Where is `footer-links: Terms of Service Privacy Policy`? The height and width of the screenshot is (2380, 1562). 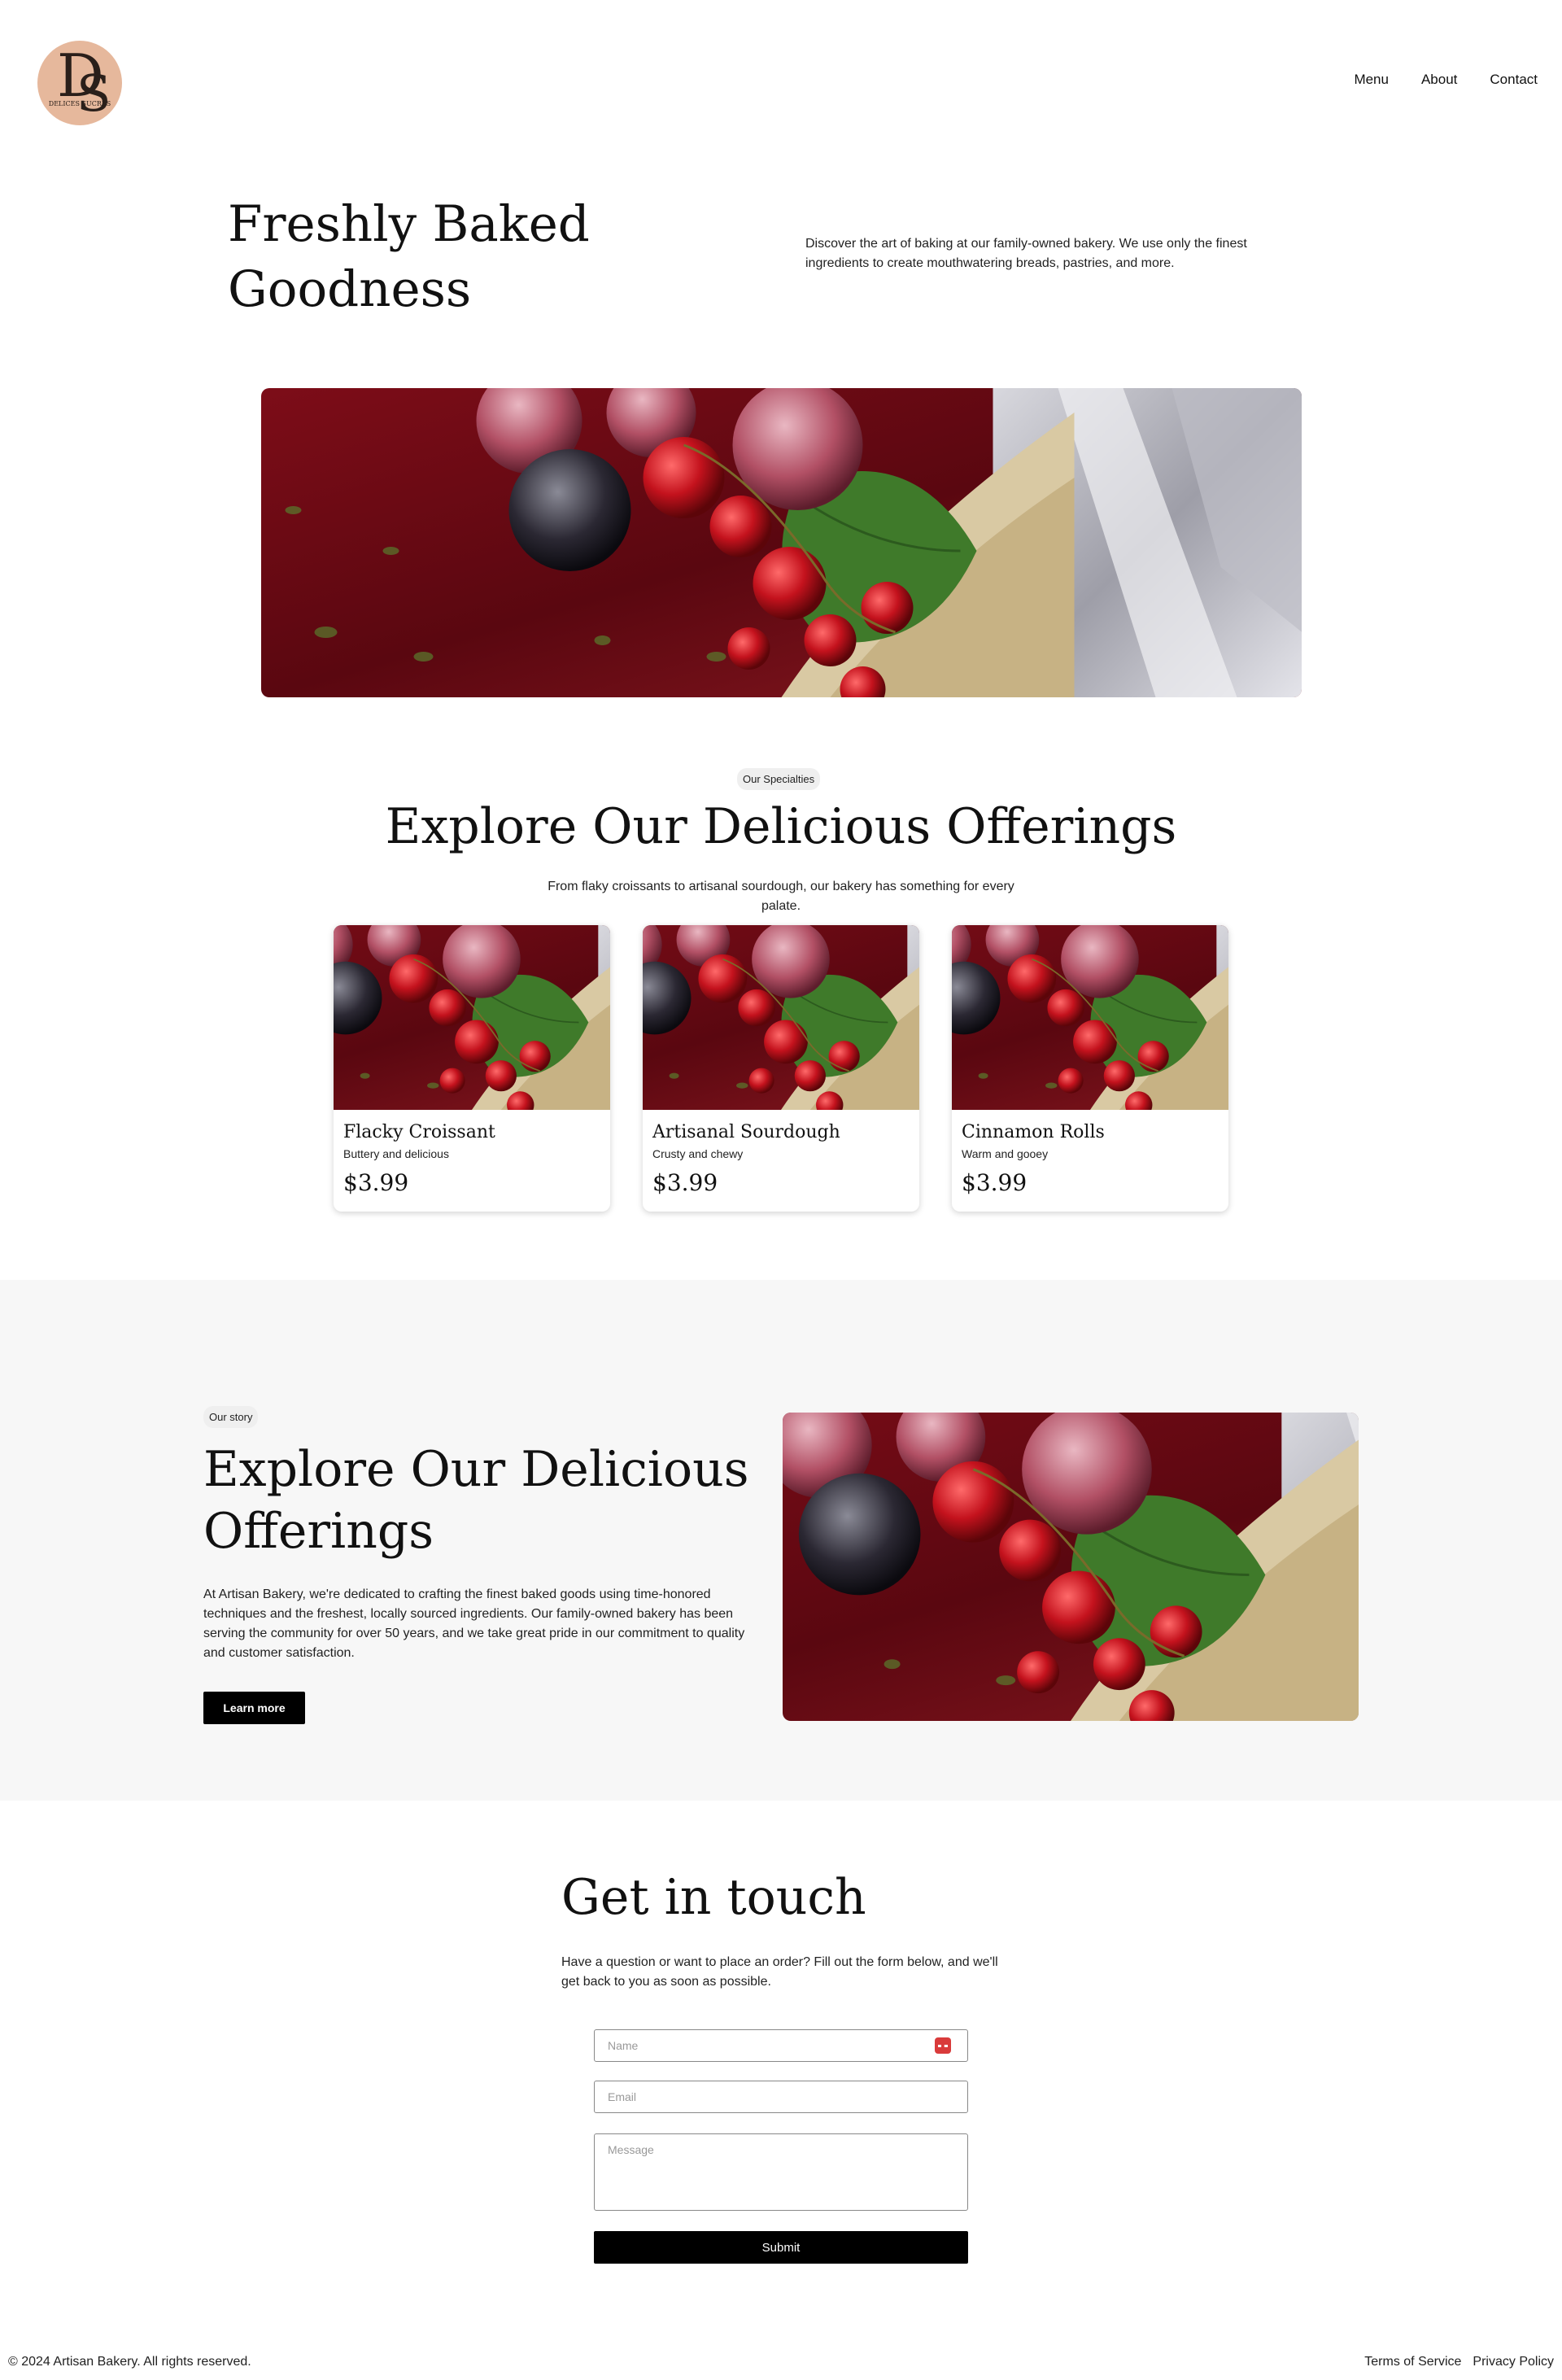 footer-links: Terms of Service Privacy Policy is located at coordinates (1459, 2362).